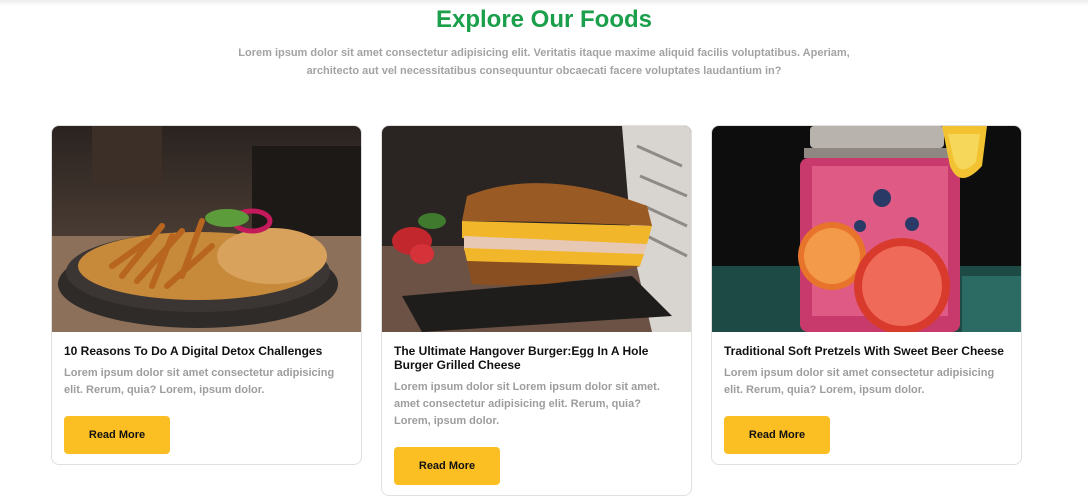 The image size is (1088, 500). I want to click on section-title: Explore Our Foods, so click(544, 19).